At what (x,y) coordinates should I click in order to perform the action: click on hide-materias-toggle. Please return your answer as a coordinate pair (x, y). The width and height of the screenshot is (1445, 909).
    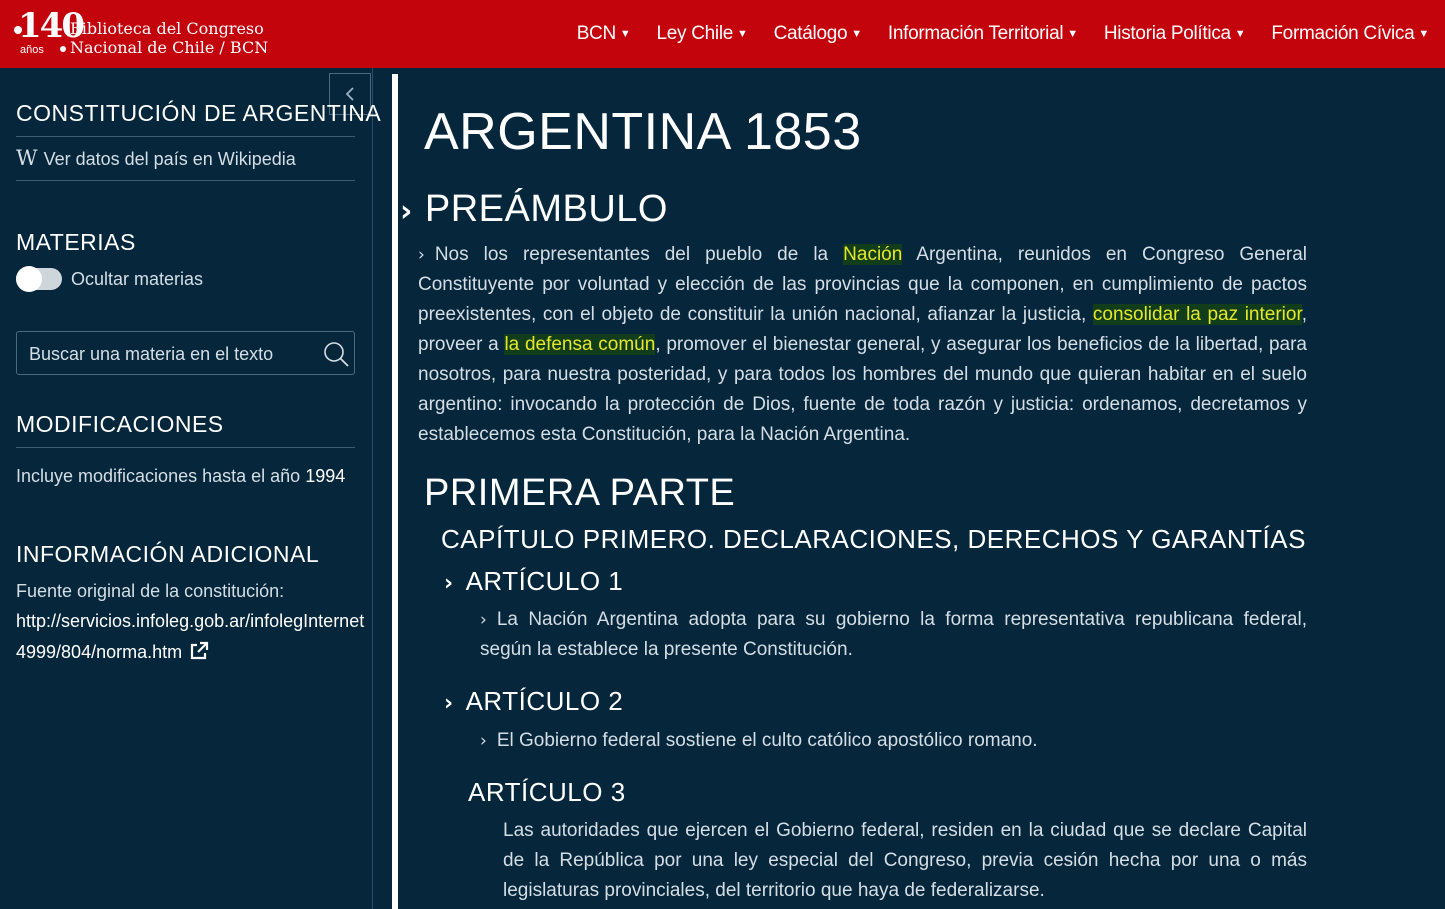
    Looking at the image, I should click on (39, 279).